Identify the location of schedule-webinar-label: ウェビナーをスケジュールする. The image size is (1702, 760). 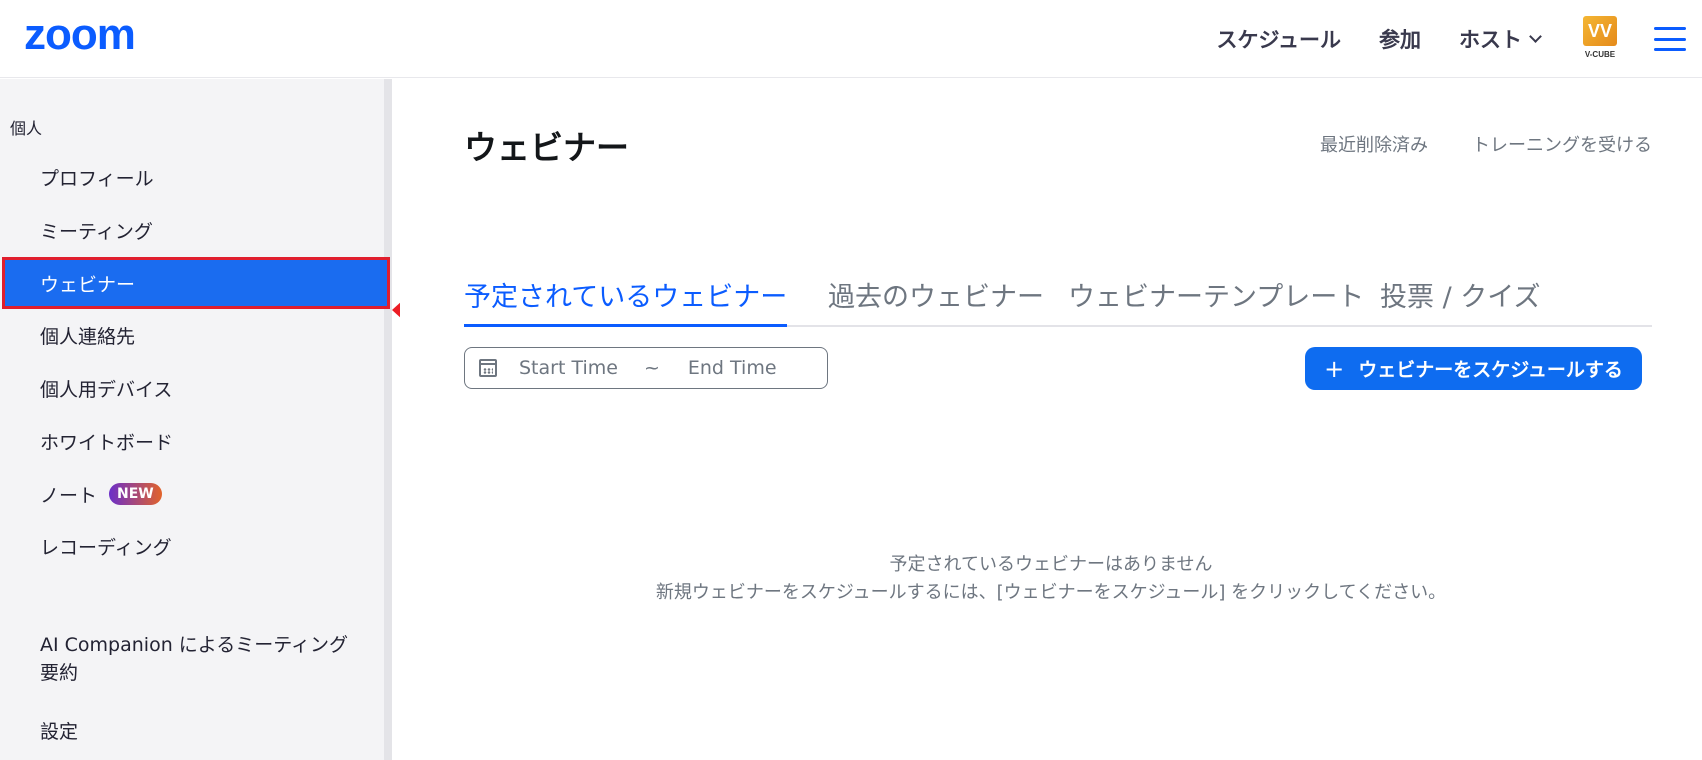
(1490, 370).